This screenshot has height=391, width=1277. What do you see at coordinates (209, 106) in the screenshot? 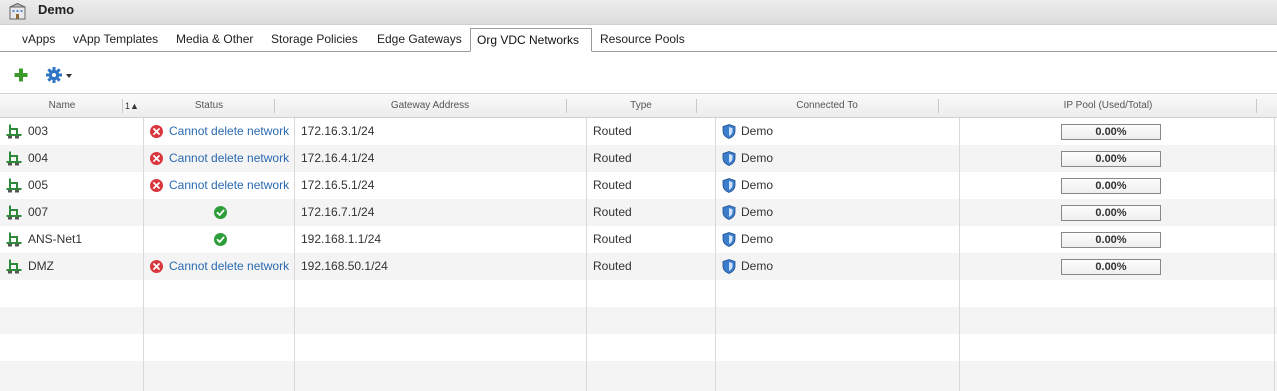
I see `column-header-status: Status` at bounding box center [209, 106].